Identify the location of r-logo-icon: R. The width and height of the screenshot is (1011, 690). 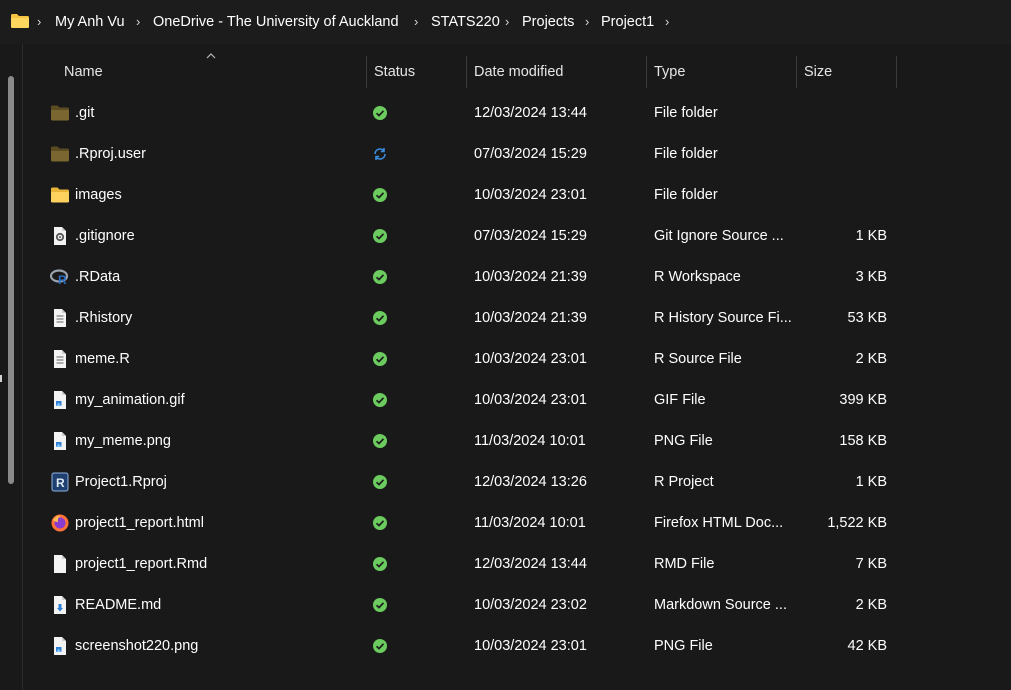
(59, 278).